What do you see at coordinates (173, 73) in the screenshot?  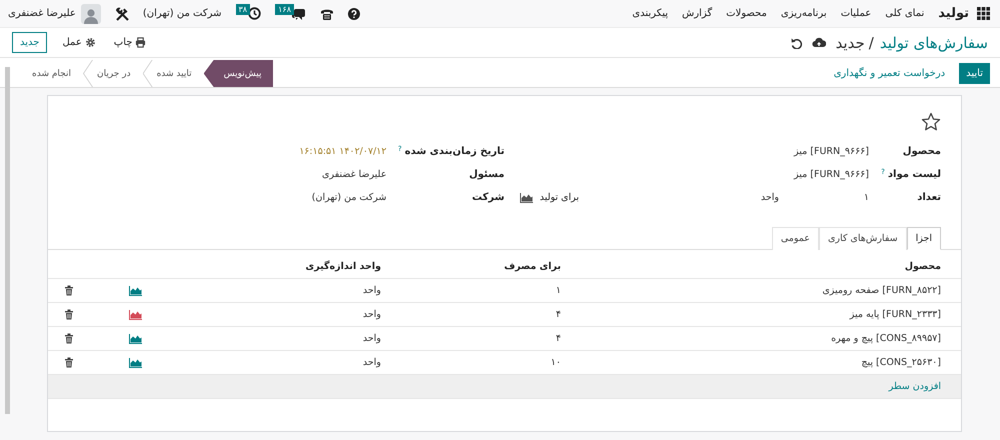 I see `status-stage: تایید شده` at bounding box center [173, 73].